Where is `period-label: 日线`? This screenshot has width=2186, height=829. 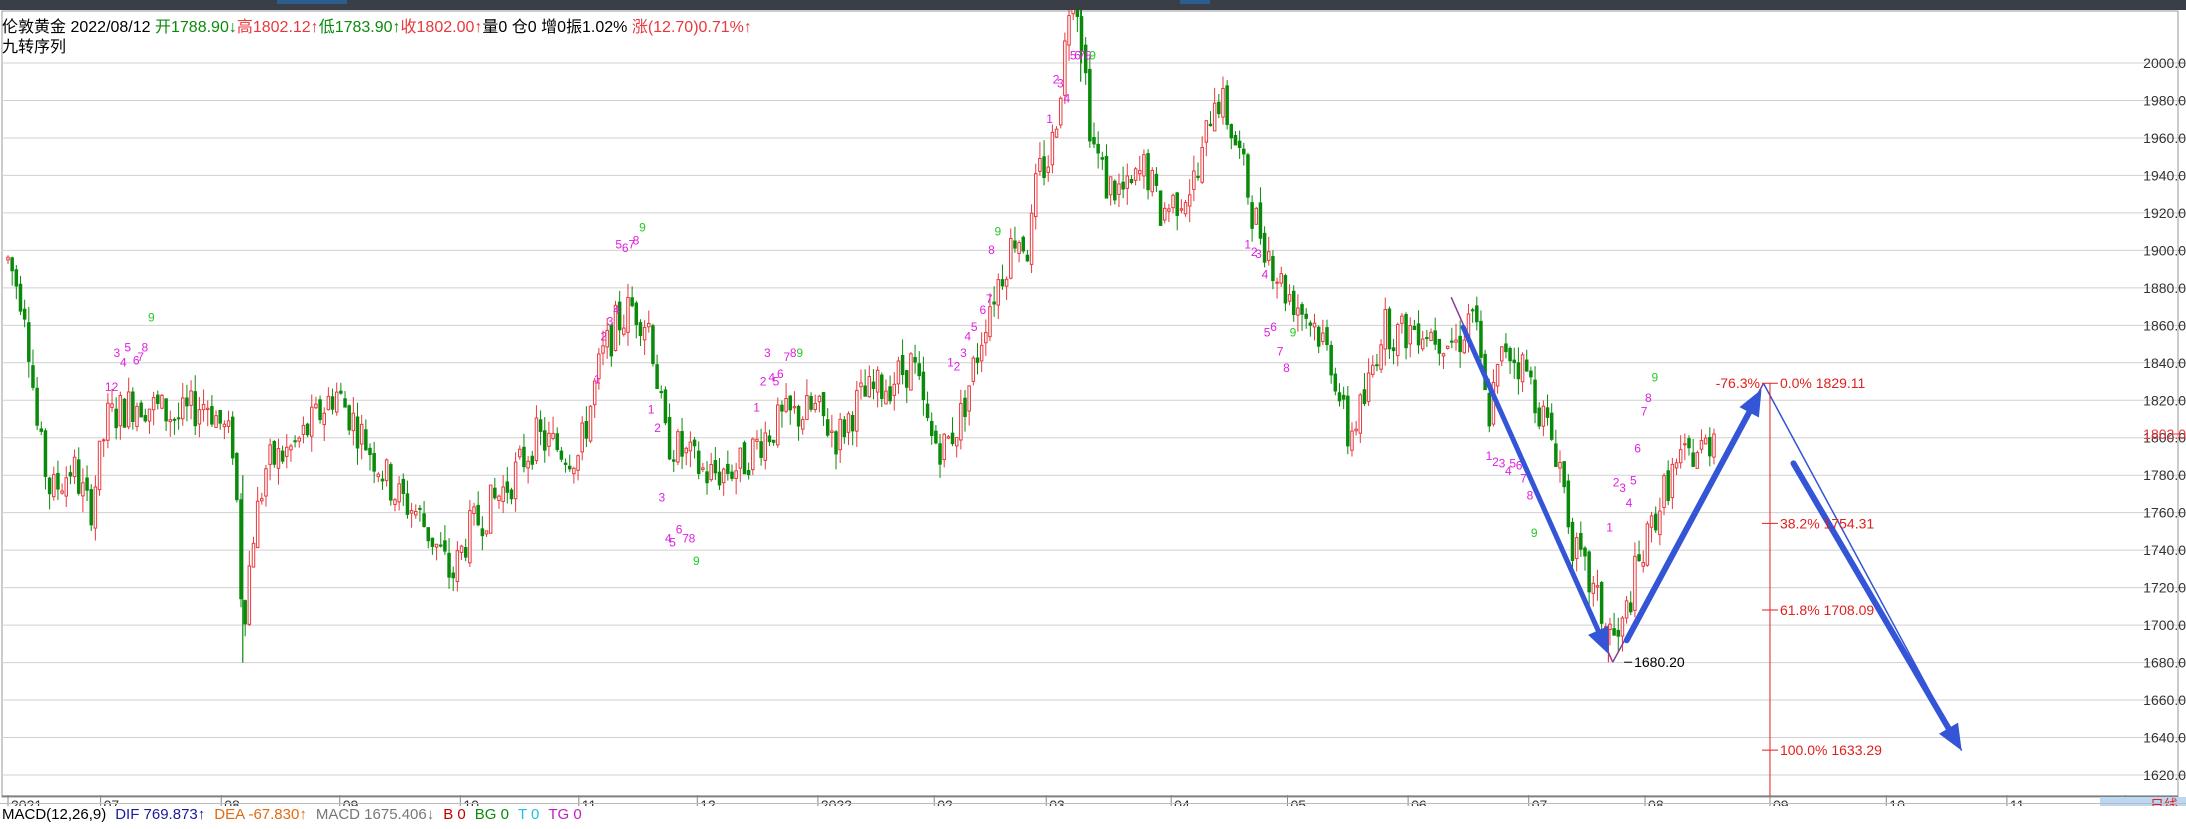
period-label: 日线 is located at coordinates (2164, 801).